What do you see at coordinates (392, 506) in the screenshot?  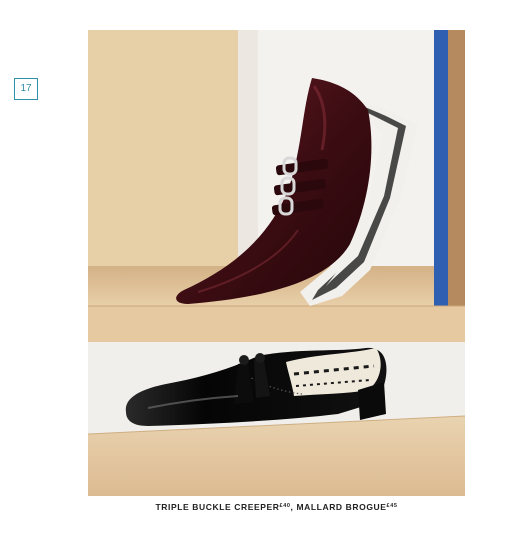 I see `caption-item-price: £45` at bounding box center [392, 506].